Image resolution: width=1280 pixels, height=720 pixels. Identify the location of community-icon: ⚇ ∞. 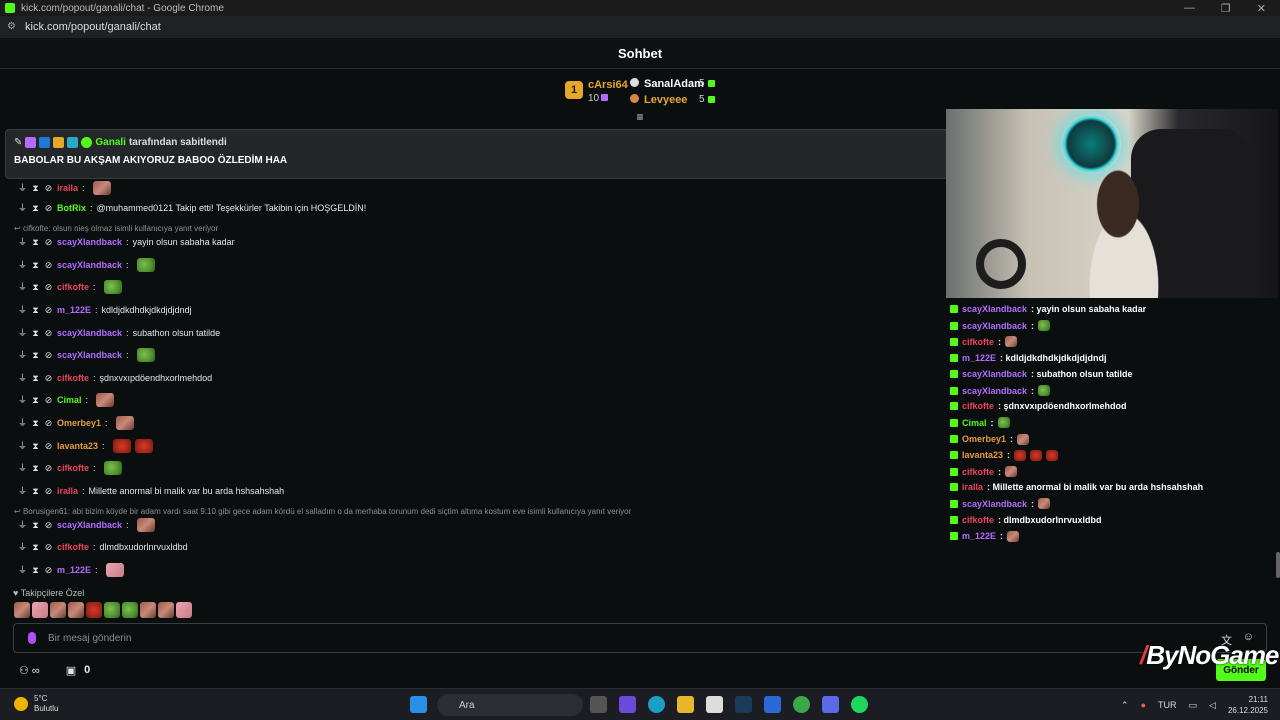
(29, 670).